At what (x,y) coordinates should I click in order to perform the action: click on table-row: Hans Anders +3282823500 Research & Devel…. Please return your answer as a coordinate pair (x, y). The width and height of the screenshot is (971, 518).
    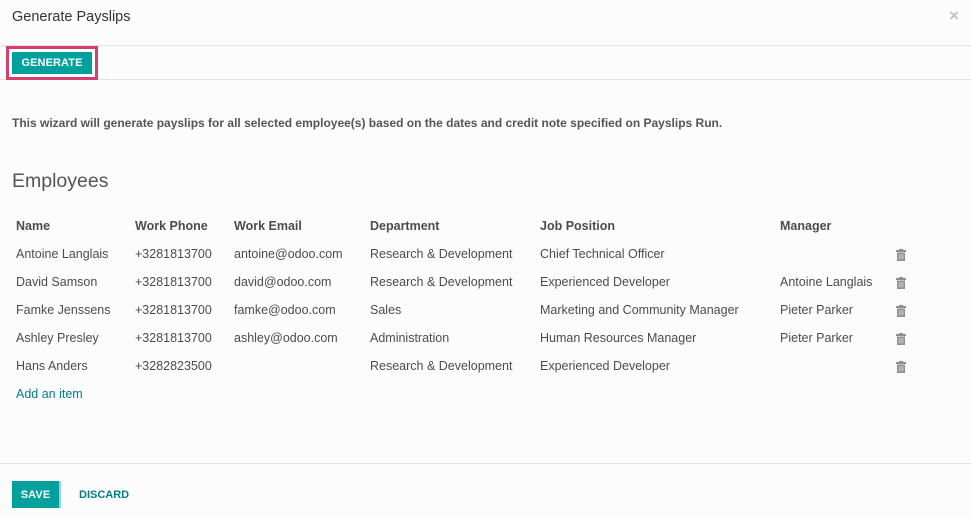
    Looking at the image, I should click on (467, 366).